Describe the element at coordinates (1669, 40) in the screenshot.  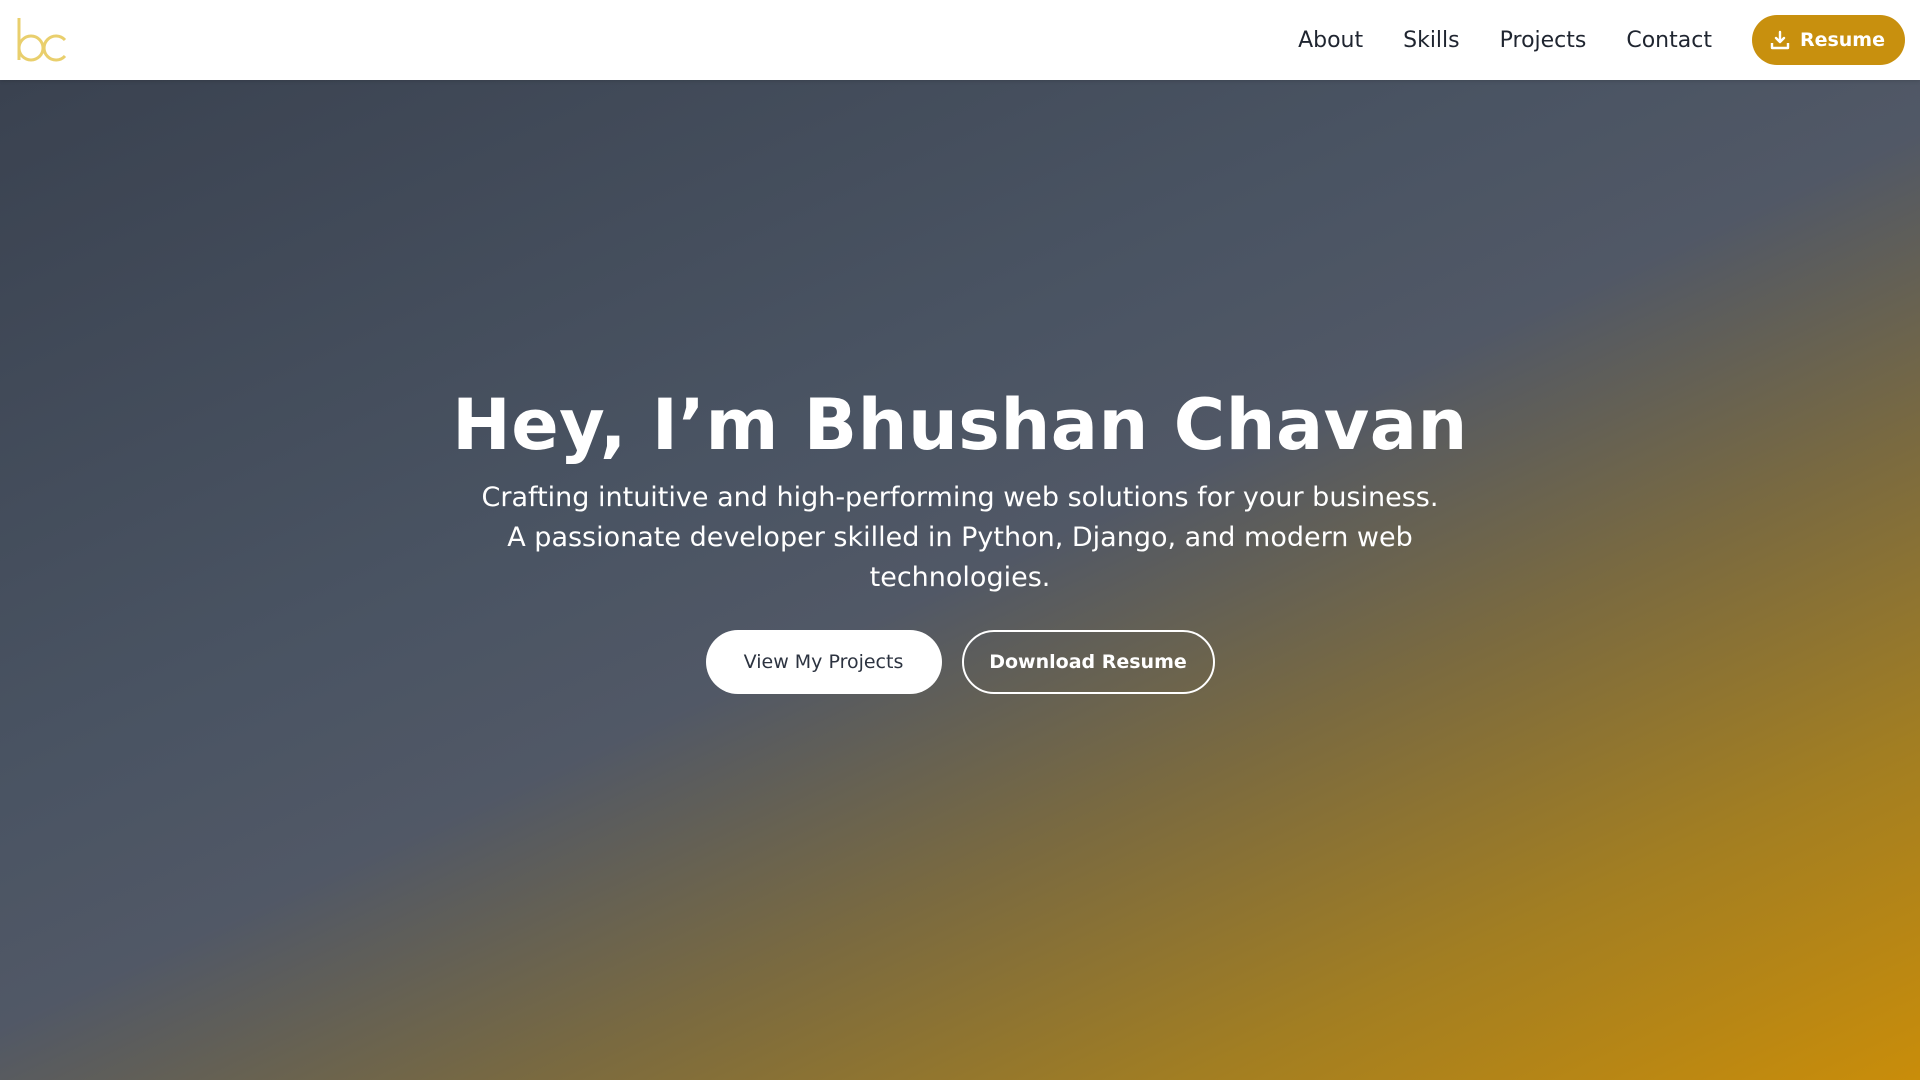
I see `nav-link-contact: Contact` at that location.